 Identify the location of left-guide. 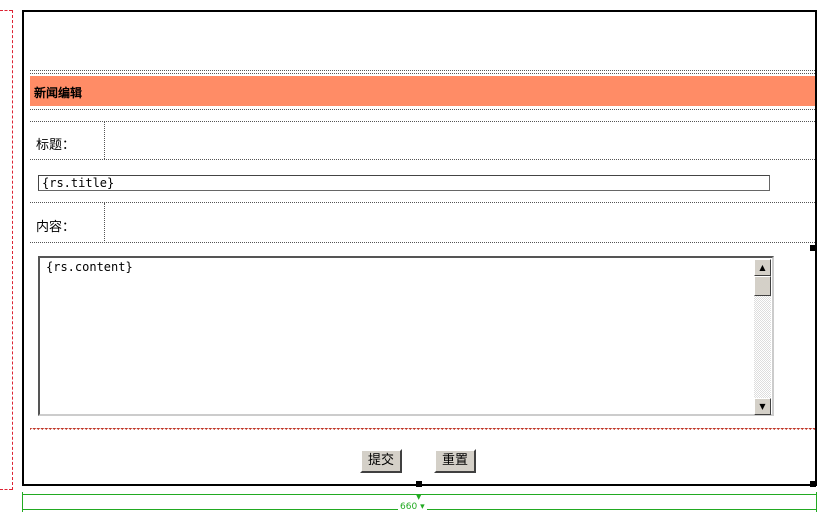
(12, 250).